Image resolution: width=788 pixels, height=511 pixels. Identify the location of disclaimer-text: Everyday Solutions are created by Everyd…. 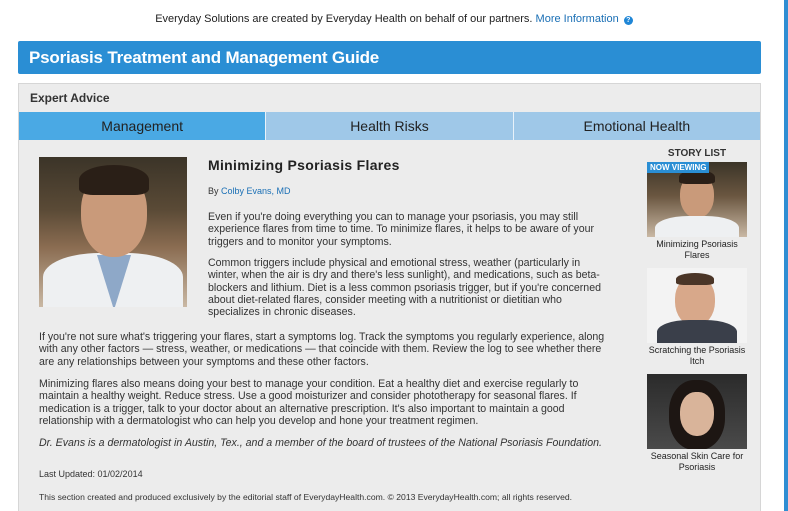
(344, 19).